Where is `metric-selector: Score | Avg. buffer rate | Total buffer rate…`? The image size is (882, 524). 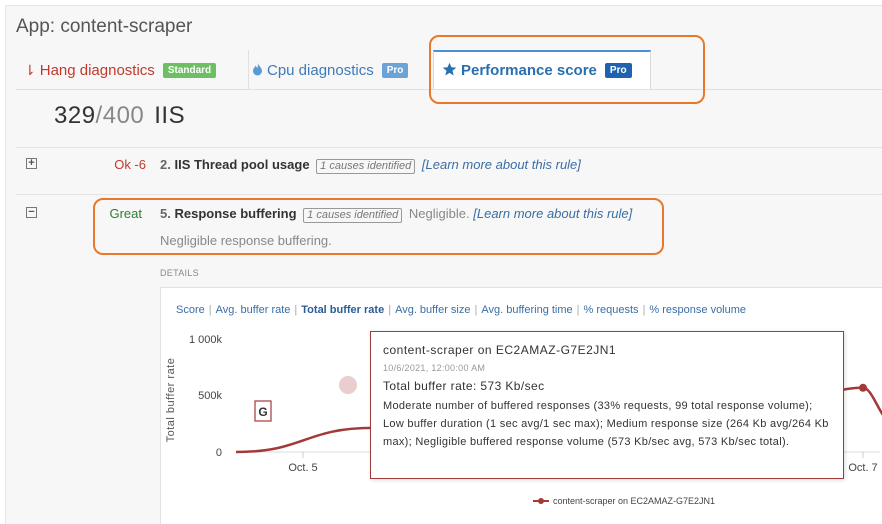 metric-selector: Score | Avg. buffer rate | Total buffer rate… is located at coordinates (461, 310).